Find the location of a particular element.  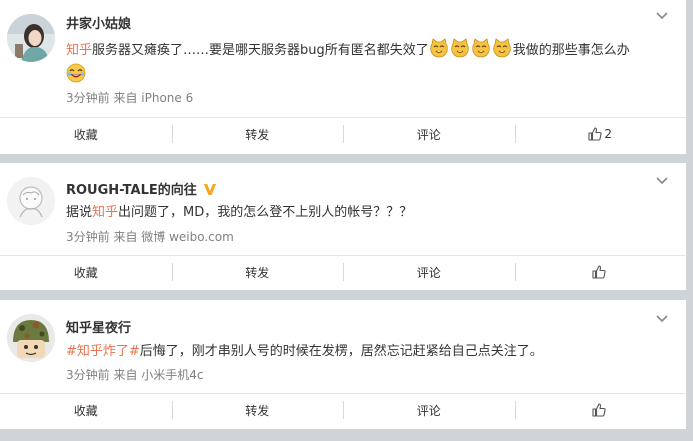

post-text-tail: 我做的那些事怎么办 is located at coordinates (571, 50).